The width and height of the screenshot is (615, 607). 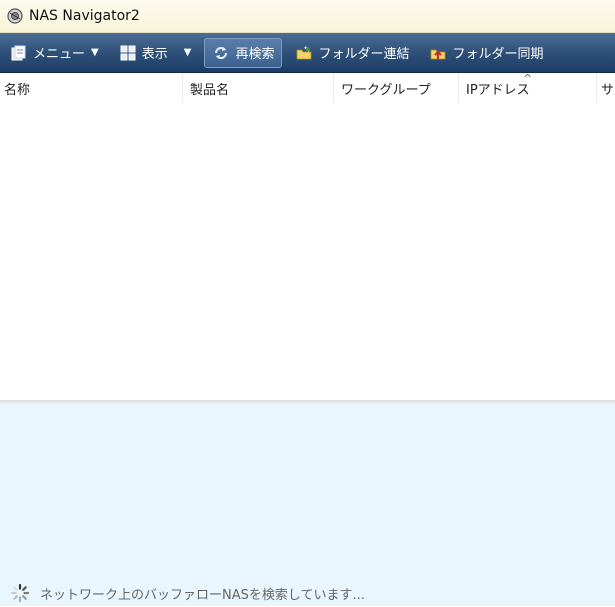 I want to click on view-button-label: 表示, so click(x=154, y=54).